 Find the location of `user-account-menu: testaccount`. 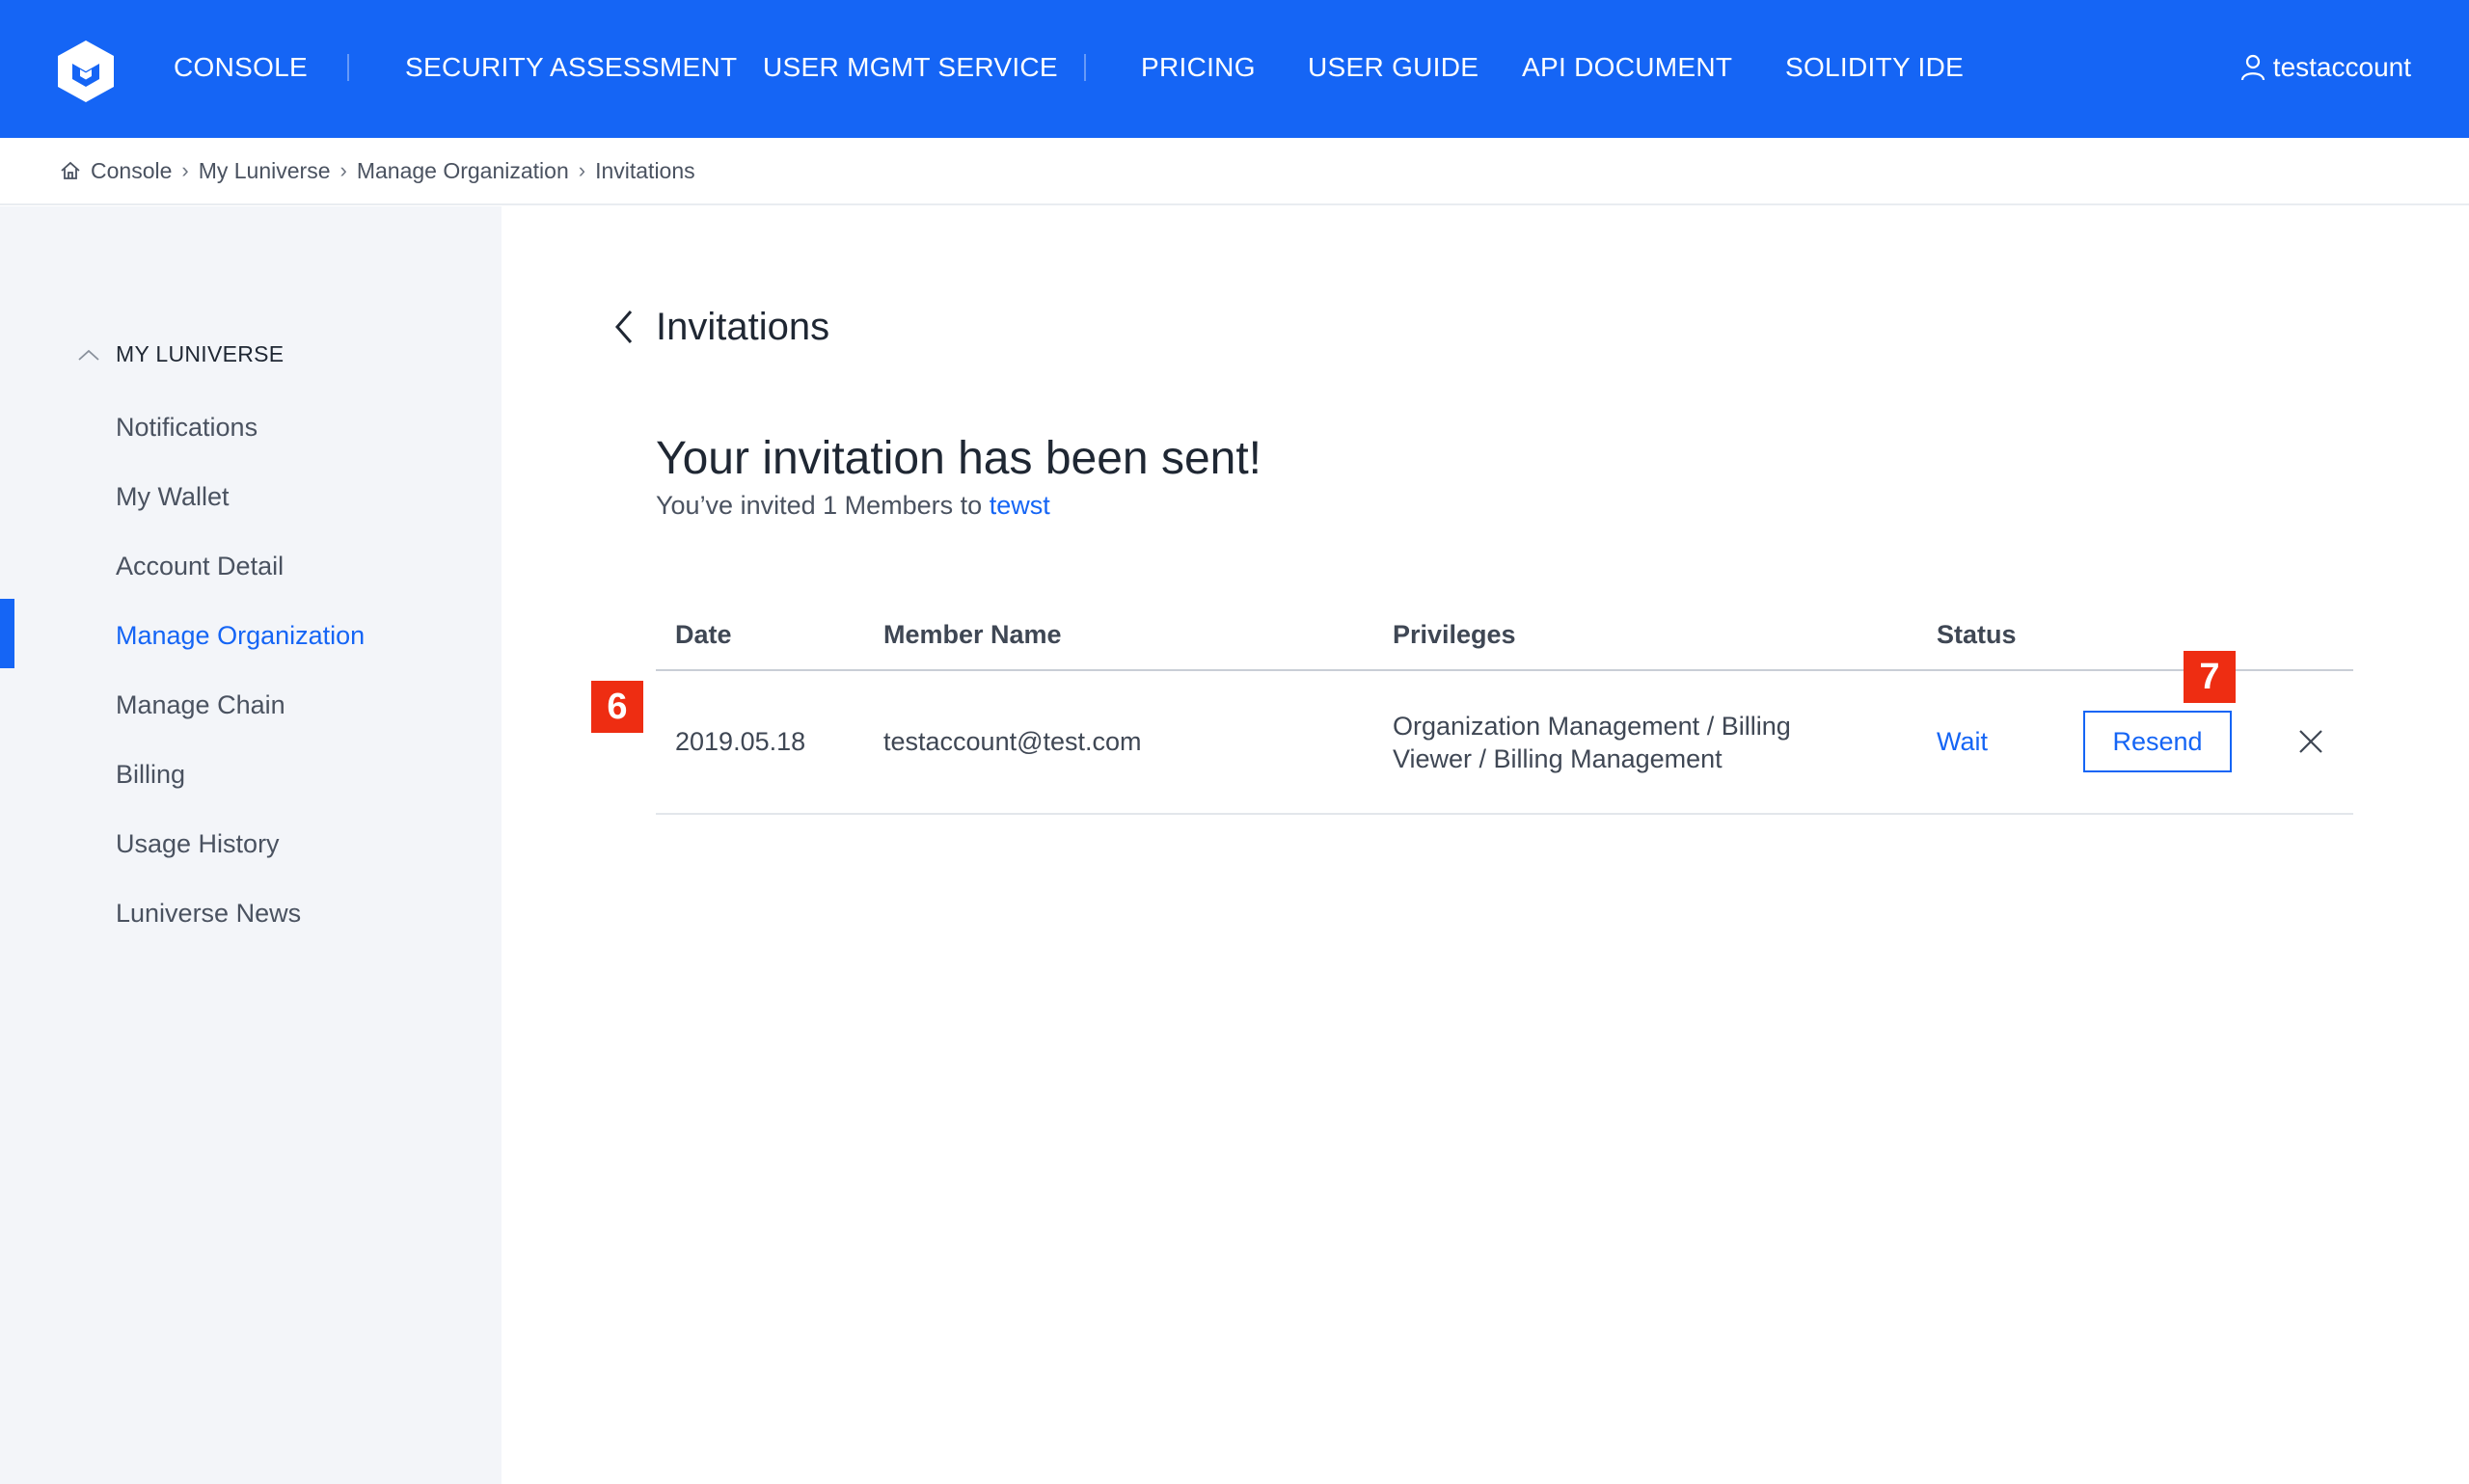

user-account-menu: testaccount is located at coordinates (2325, 67).